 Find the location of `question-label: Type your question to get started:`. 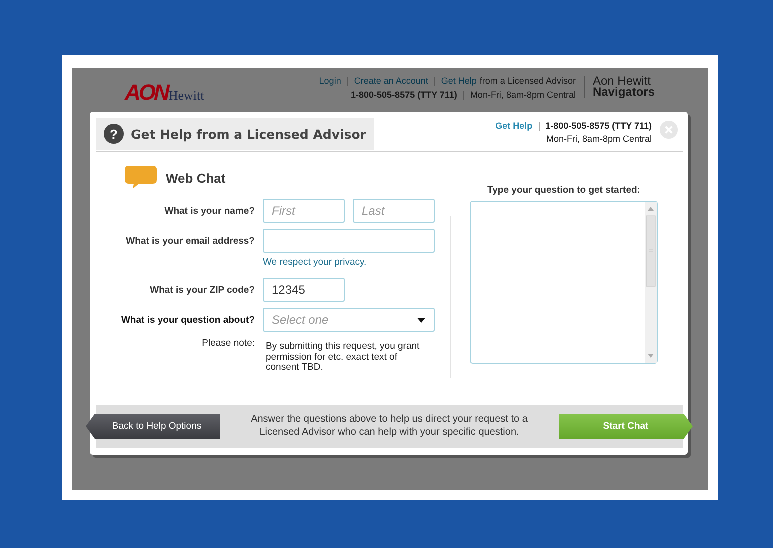

question-label: Type your question to get started: is located at coordinates (564, 190).